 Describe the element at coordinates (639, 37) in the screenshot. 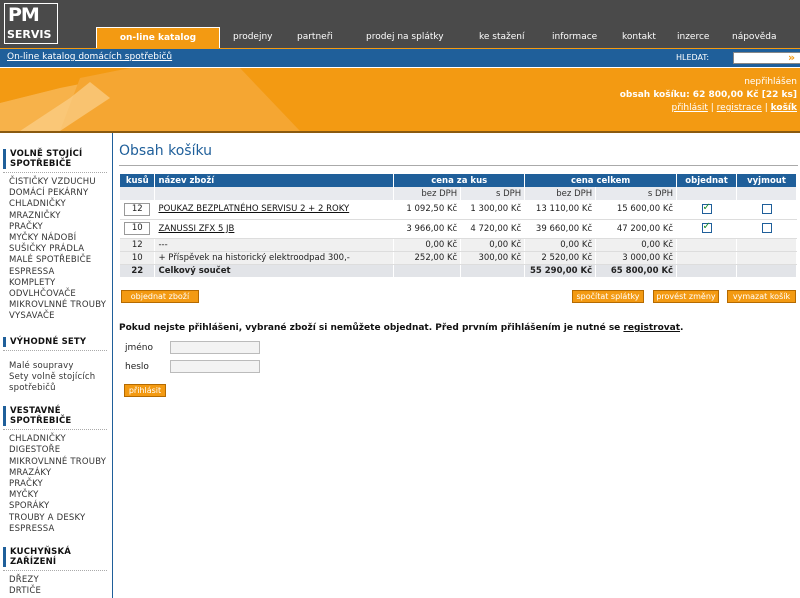

I see `nav-kontakt: kontakt` at that location.